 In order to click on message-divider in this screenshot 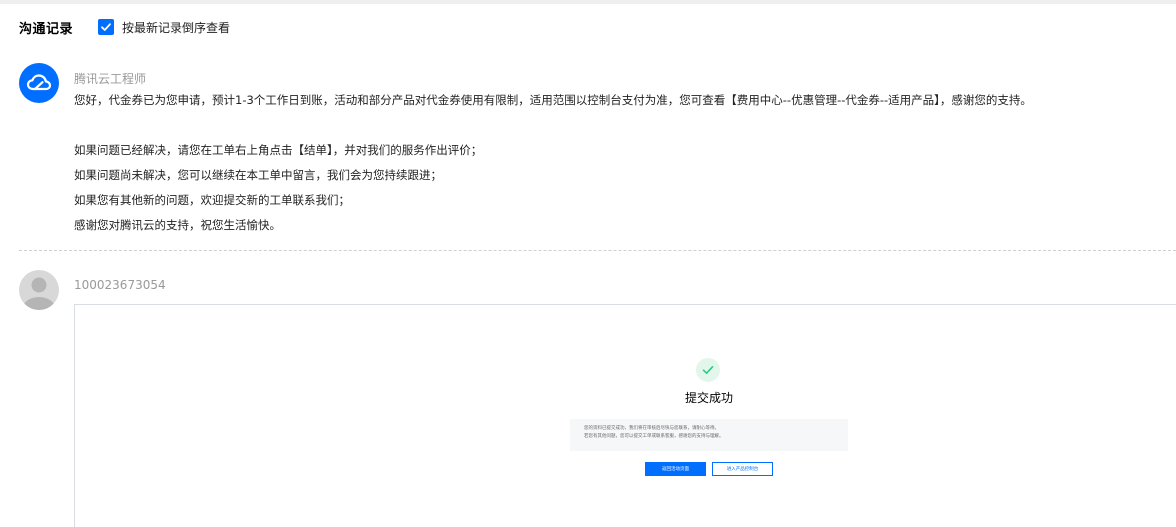, I will do `click(597, 250)`.